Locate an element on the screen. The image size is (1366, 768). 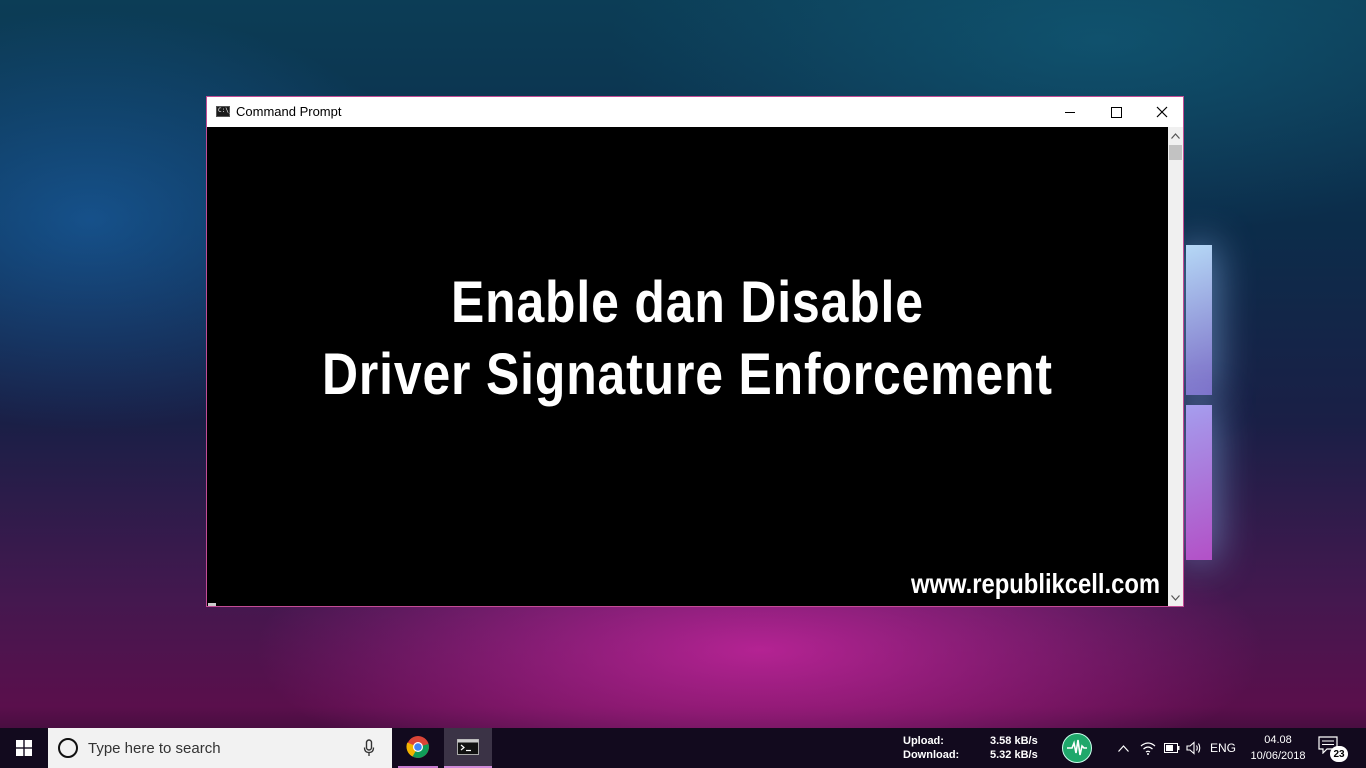
upload-label: Upload: is located at coordinates (923, 741).